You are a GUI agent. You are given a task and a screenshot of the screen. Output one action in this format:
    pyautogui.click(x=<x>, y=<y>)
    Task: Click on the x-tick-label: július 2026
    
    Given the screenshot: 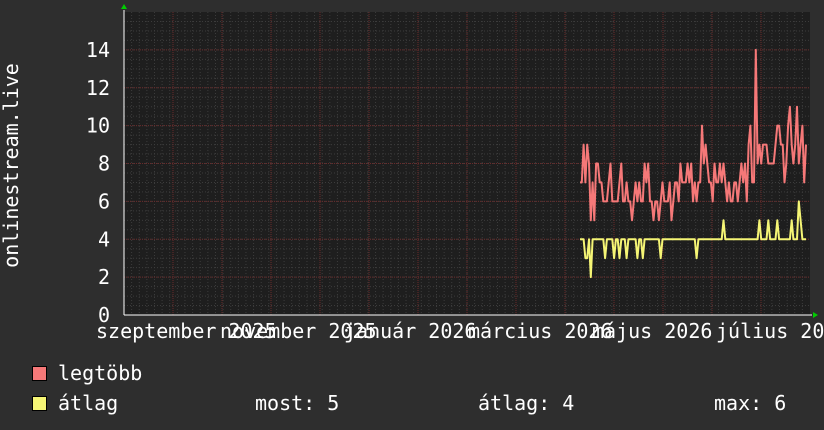 What is the action you would take?
    pyautogui.click(x=770, y=331)
    